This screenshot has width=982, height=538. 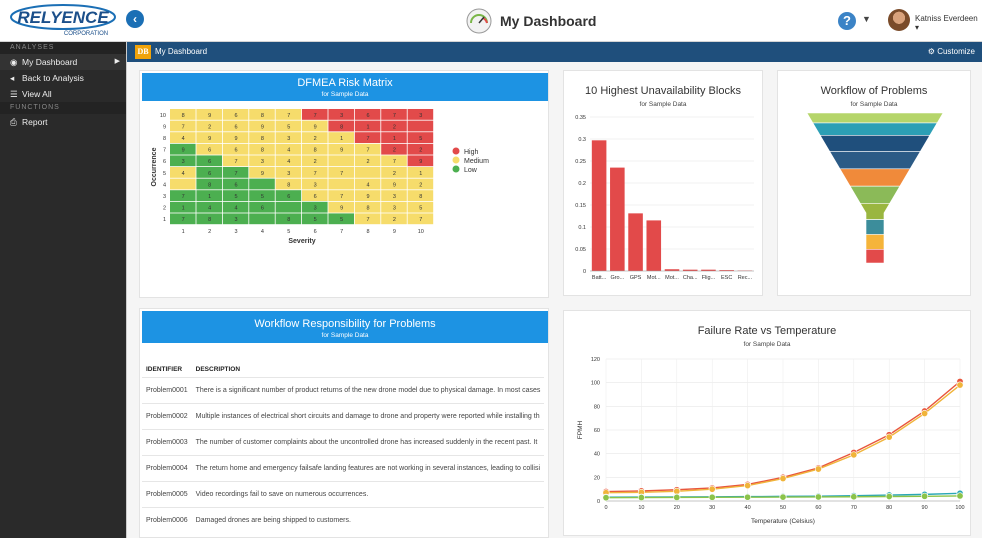 I want to click on matrix-cell-label: 4, so click(x=288, y=162).